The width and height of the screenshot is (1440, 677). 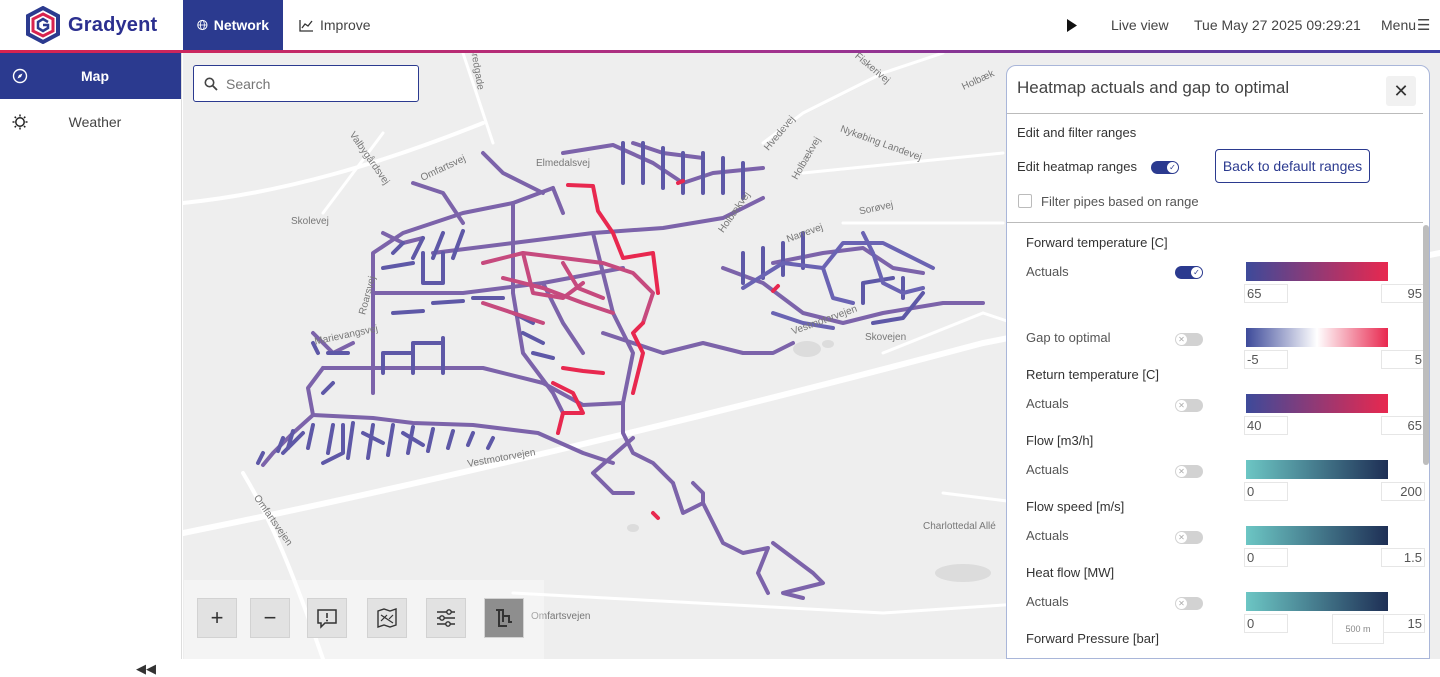 What do you see at coordinates (1120, 201) in the screenshot?
I see `filter-pipes-label: Filter pipes based on range` at bounding box center [1120, 201].